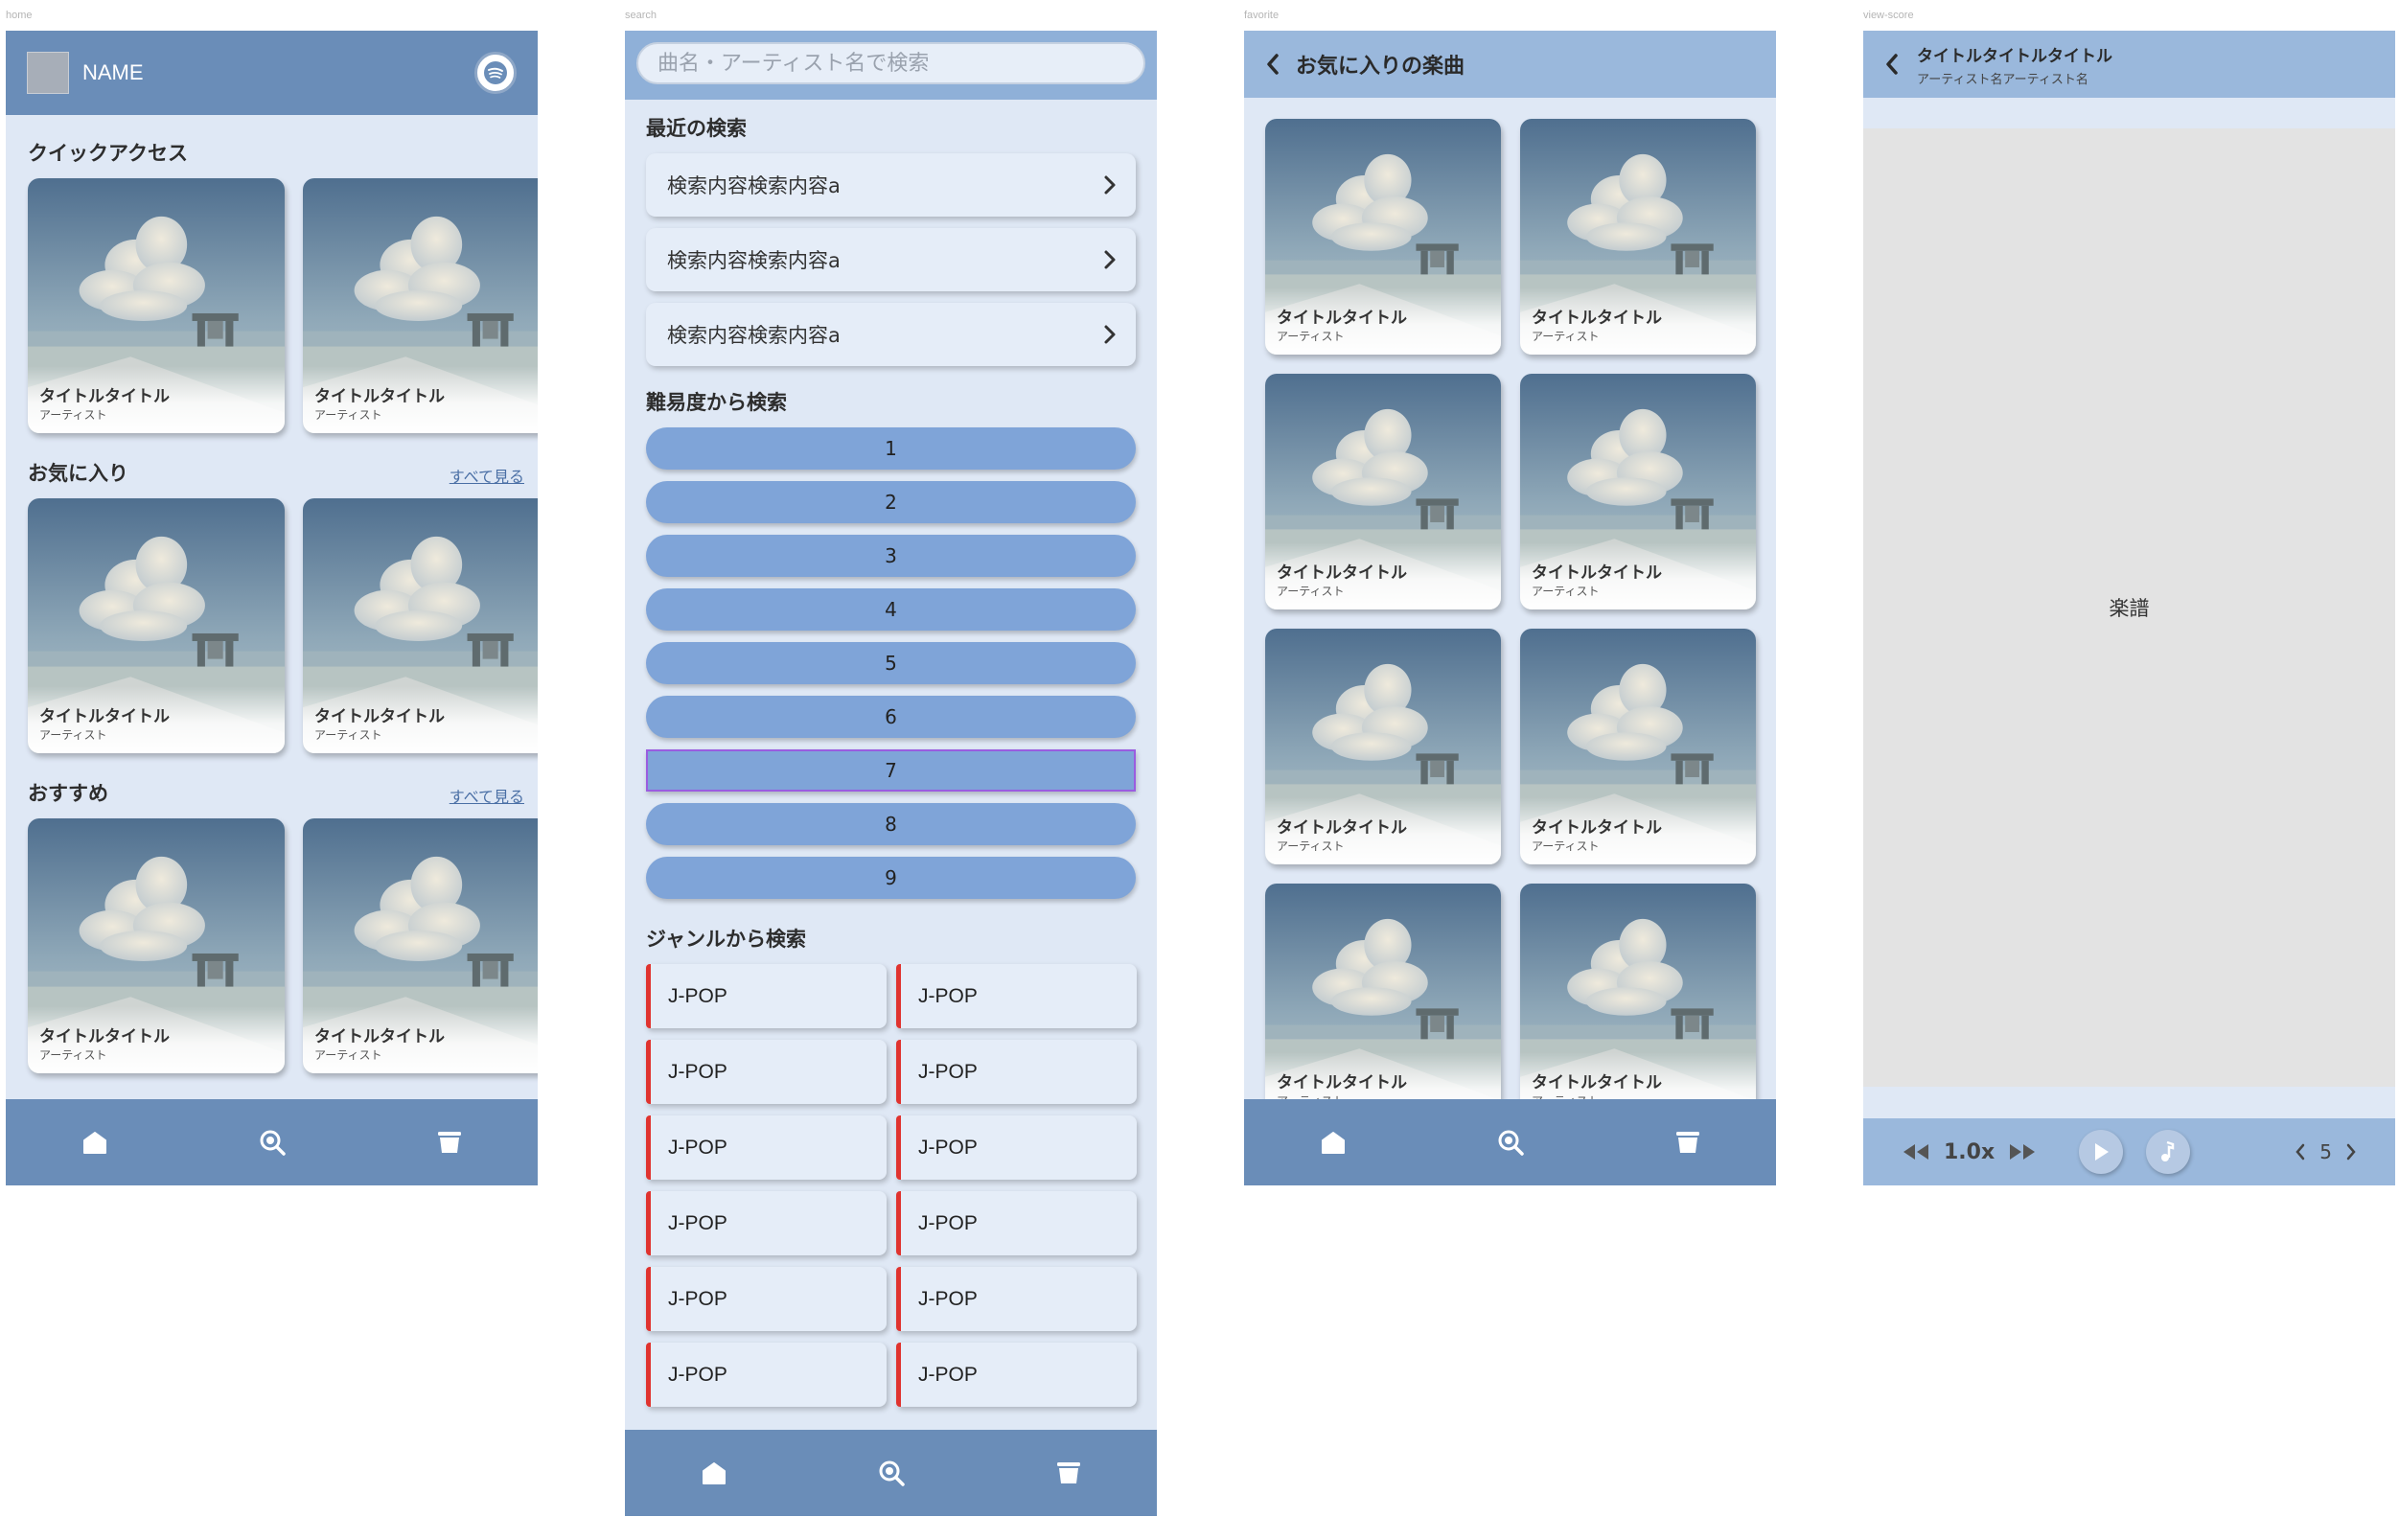 The width and height of the screenshot is (2399, 1540). I want to click on music-note-button, so click(2168, 1152).